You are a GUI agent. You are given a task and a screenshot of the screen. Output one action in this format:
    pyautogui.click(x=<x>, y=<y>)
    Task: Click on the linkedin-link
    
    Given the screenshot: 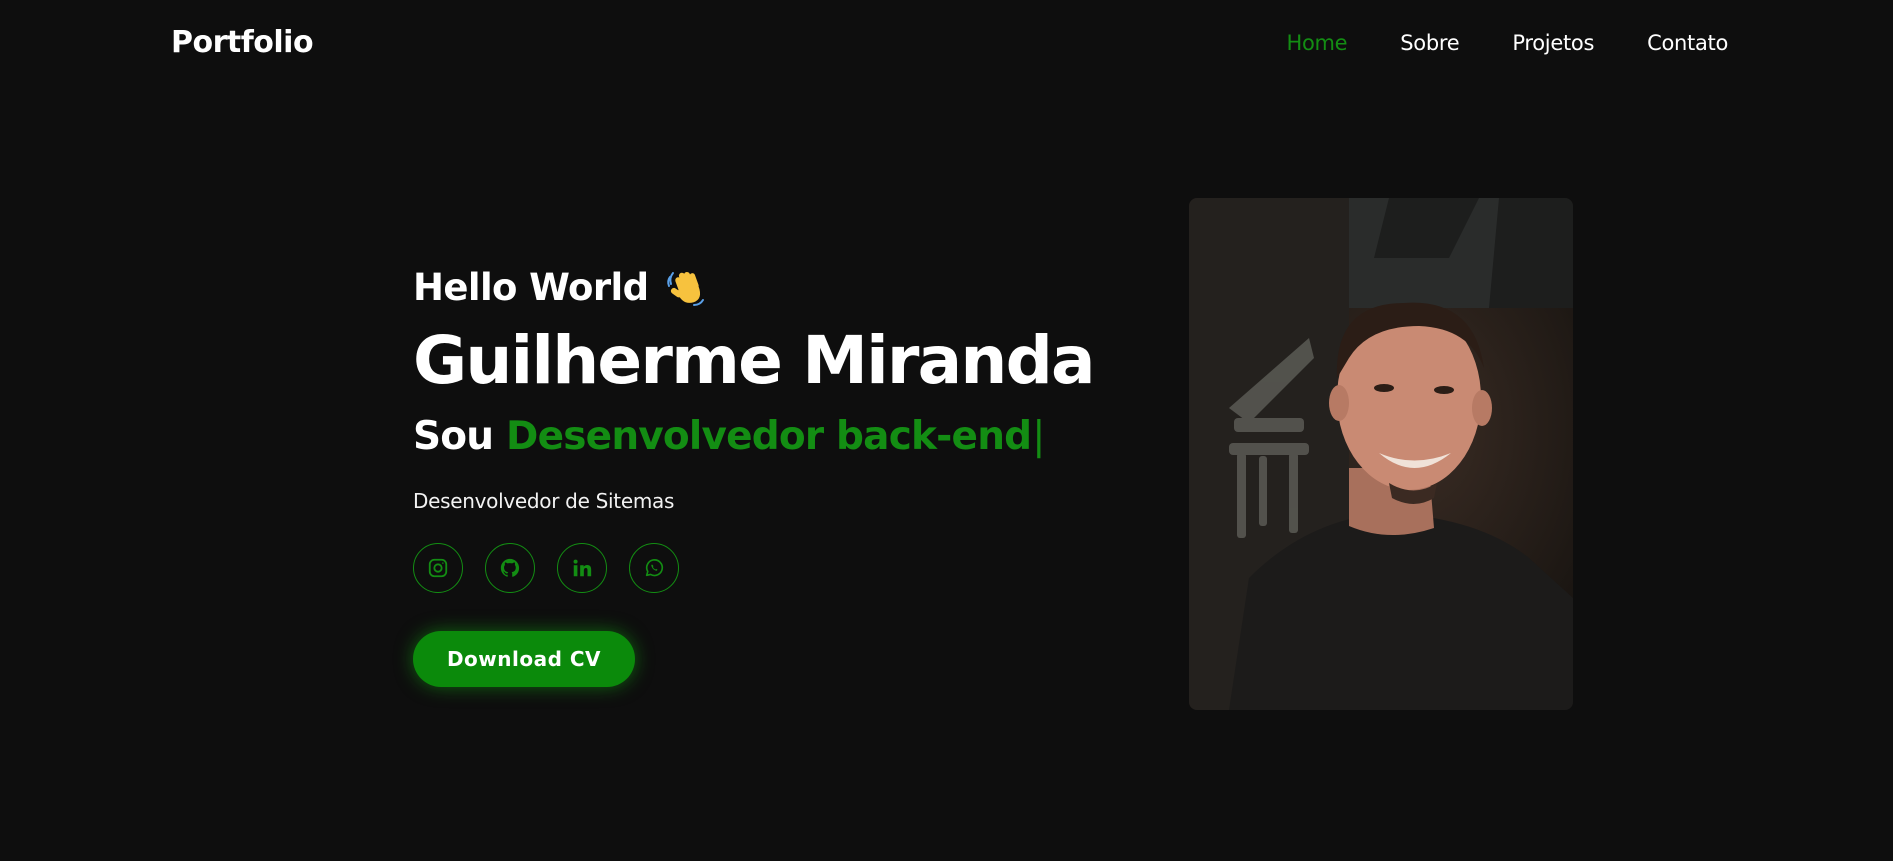 What is the action you would take?
    pyautogui.click(x=582, y=568)
    